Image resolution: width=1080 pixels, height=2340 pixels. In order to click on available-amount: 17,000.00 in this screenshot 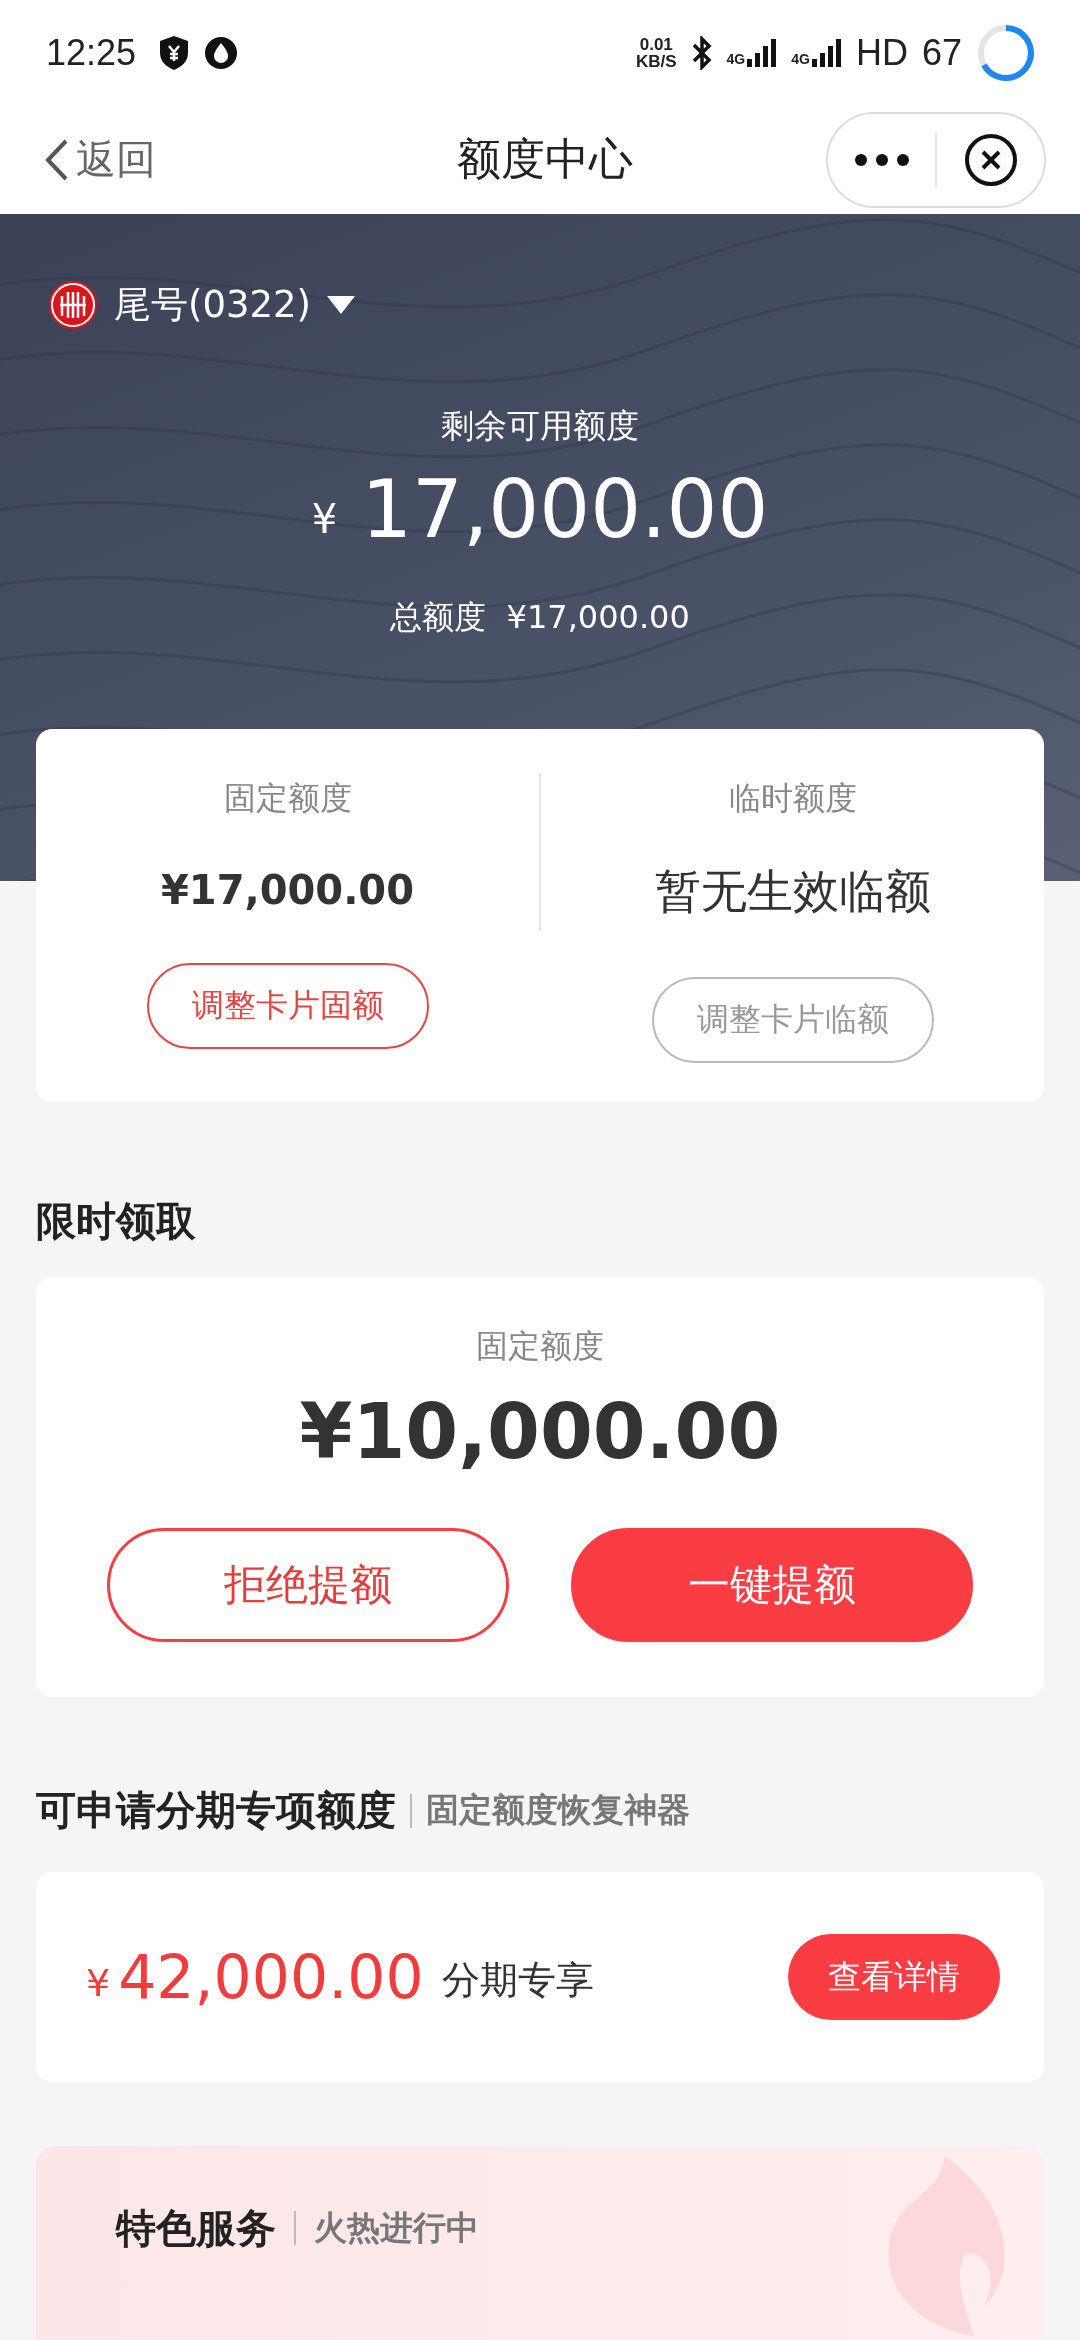, I will do `click(565, 509)`.